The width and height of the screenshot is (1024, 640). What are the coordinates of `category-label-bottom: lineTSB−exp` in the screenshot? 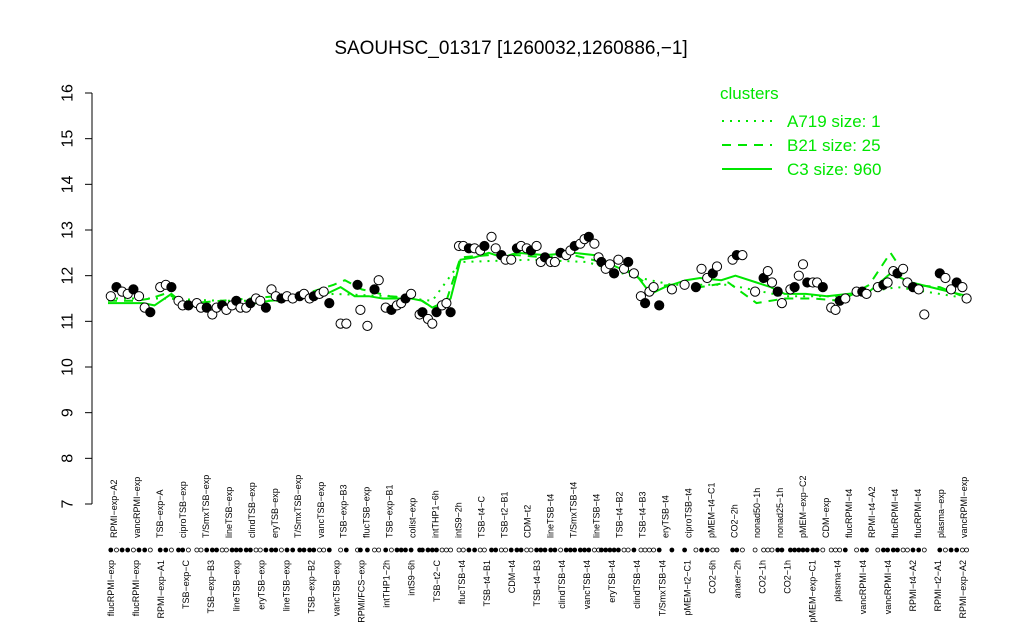 It's located at (286, 585).